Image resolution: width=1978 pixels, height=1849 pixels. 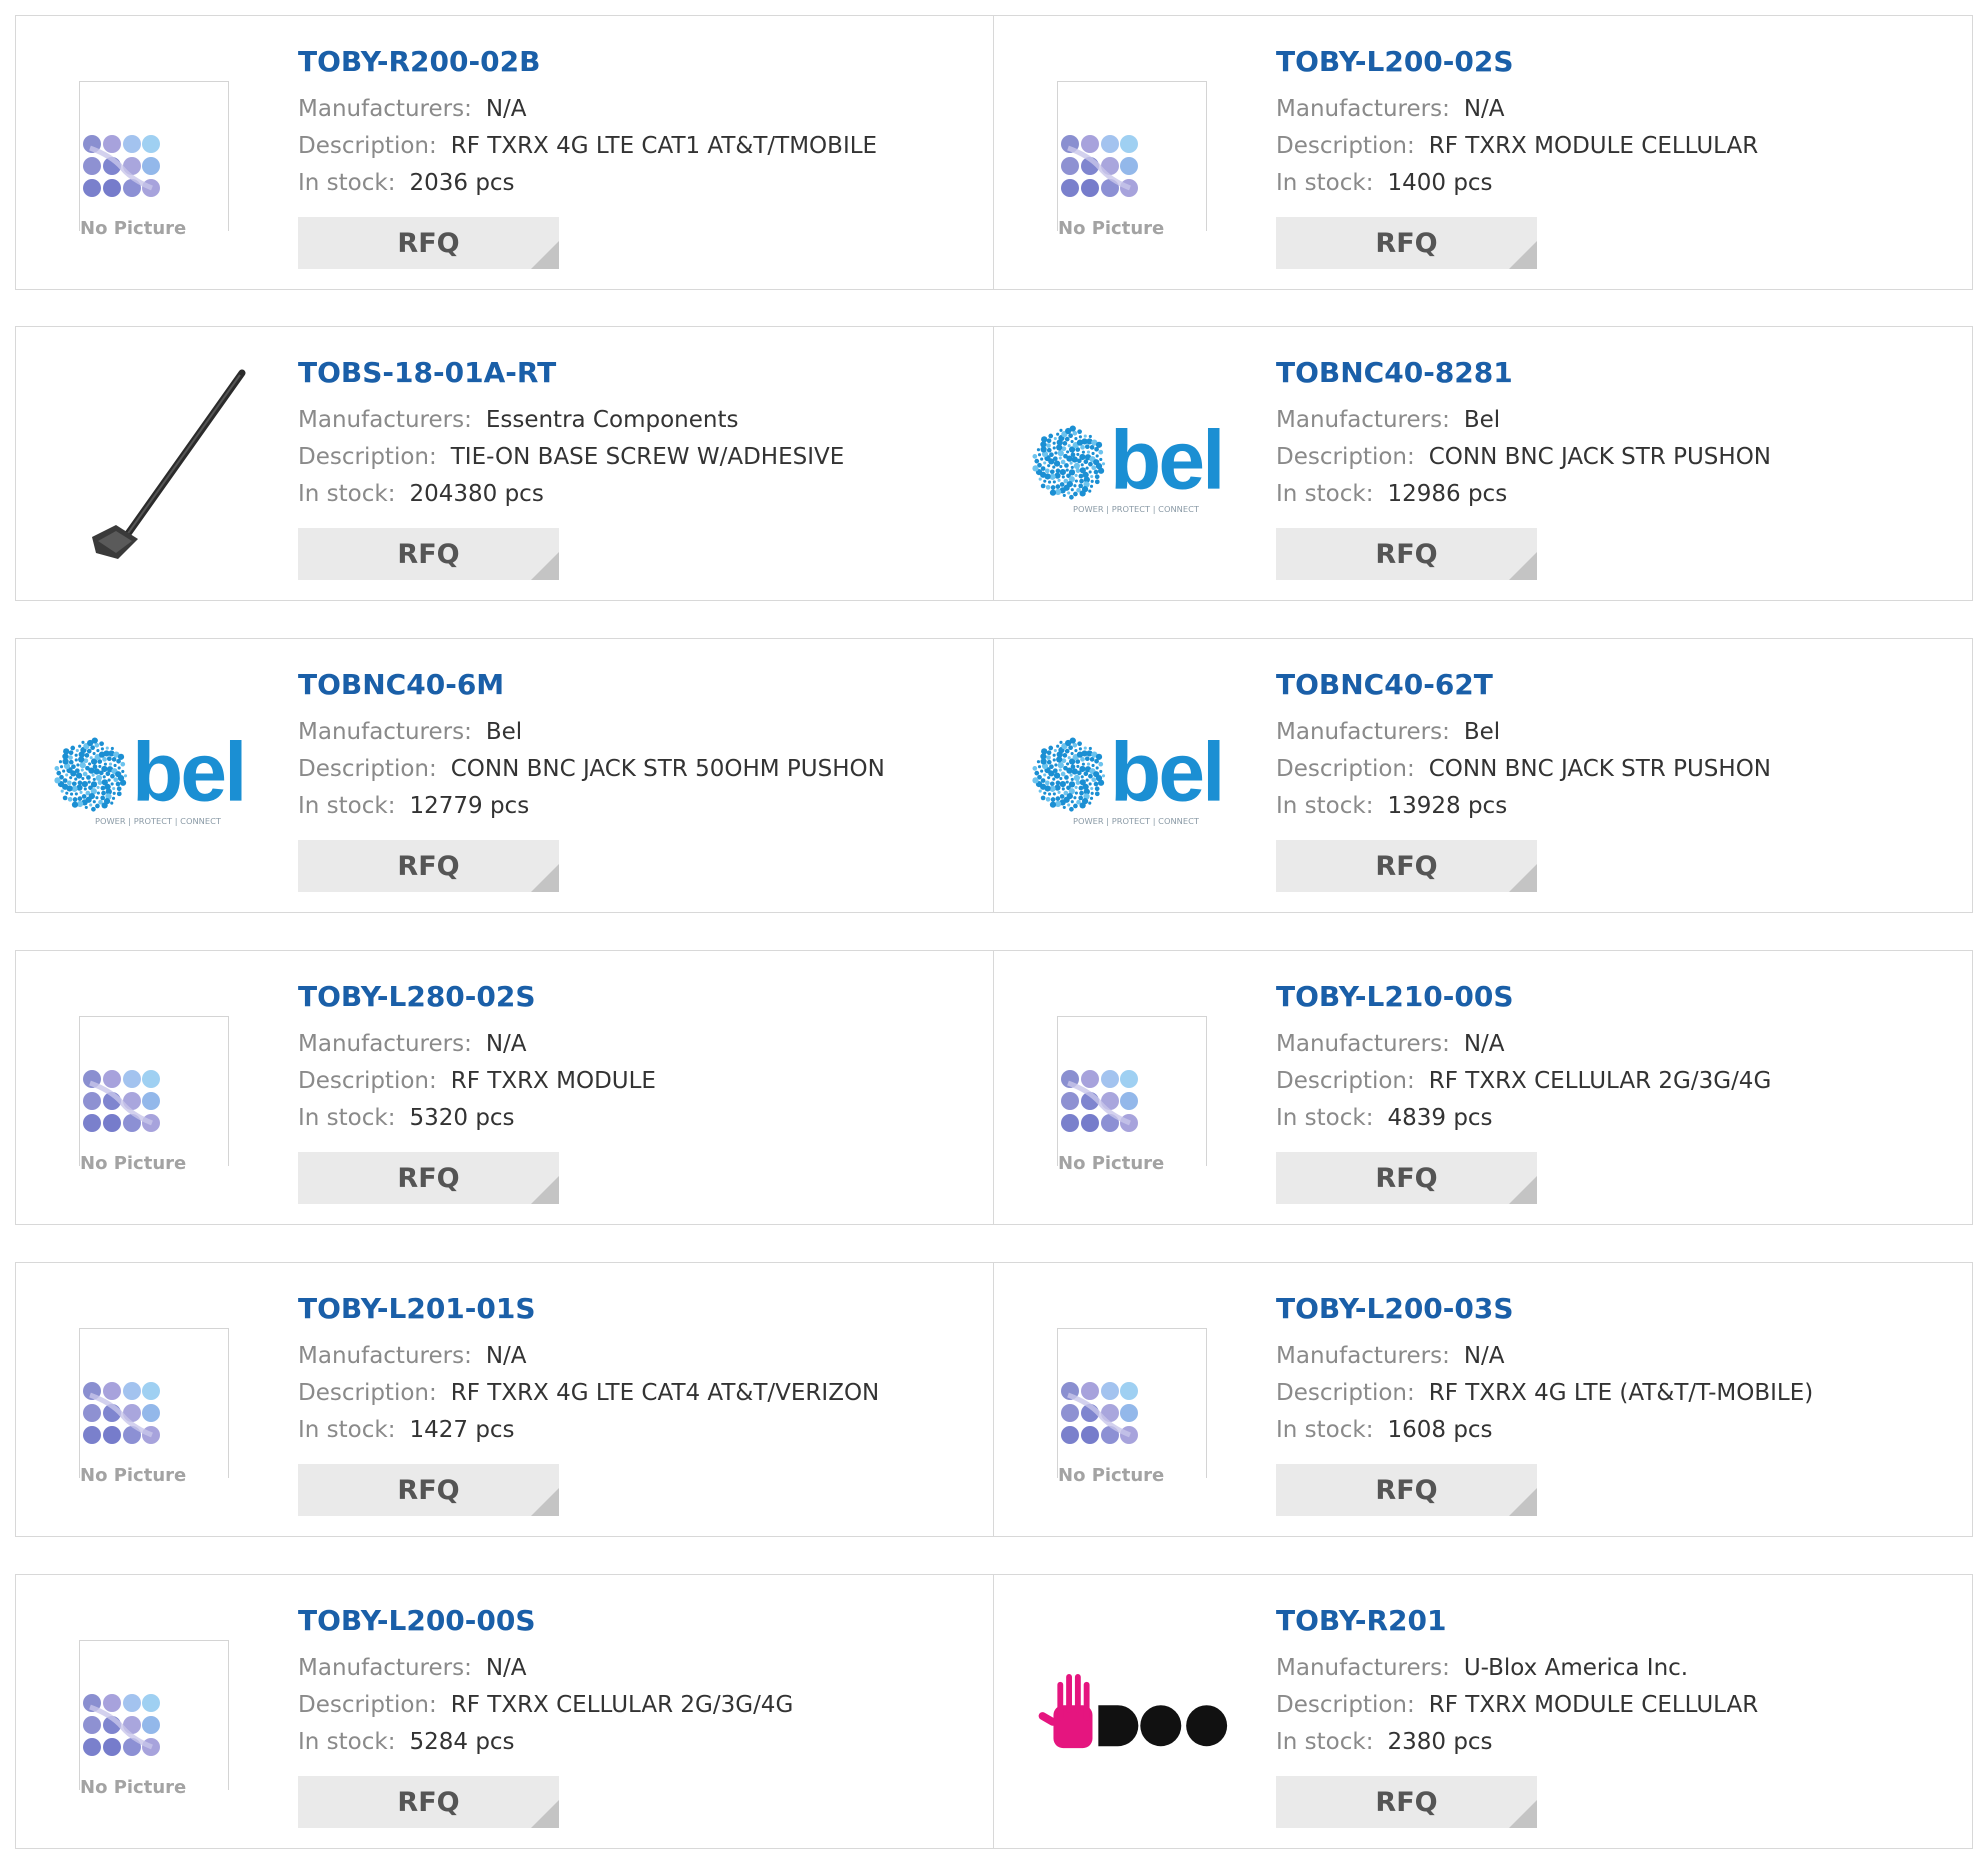 What do you see at coordinates (1440, 1118) in the screenshot?
I see `stock-value: 4839 pcs` at bounding box center [1440, 1118].